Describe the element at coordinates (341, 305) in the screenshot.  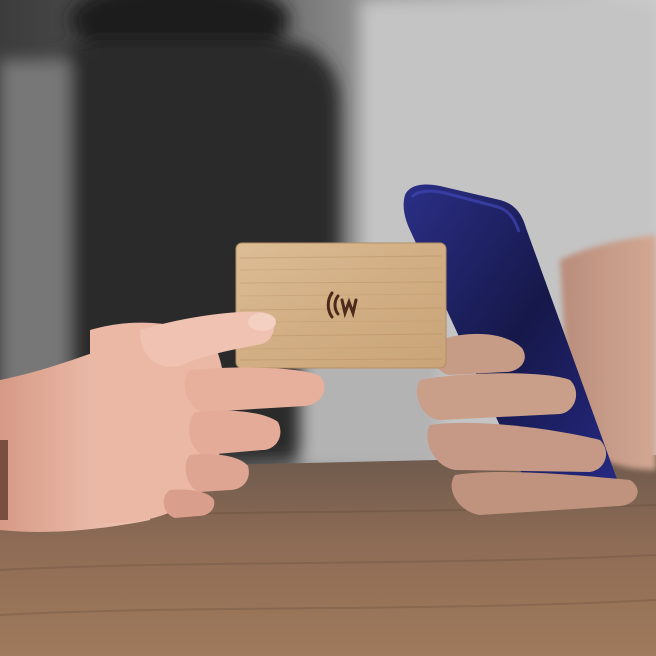
I see `wooden-nfc-card` at that location.